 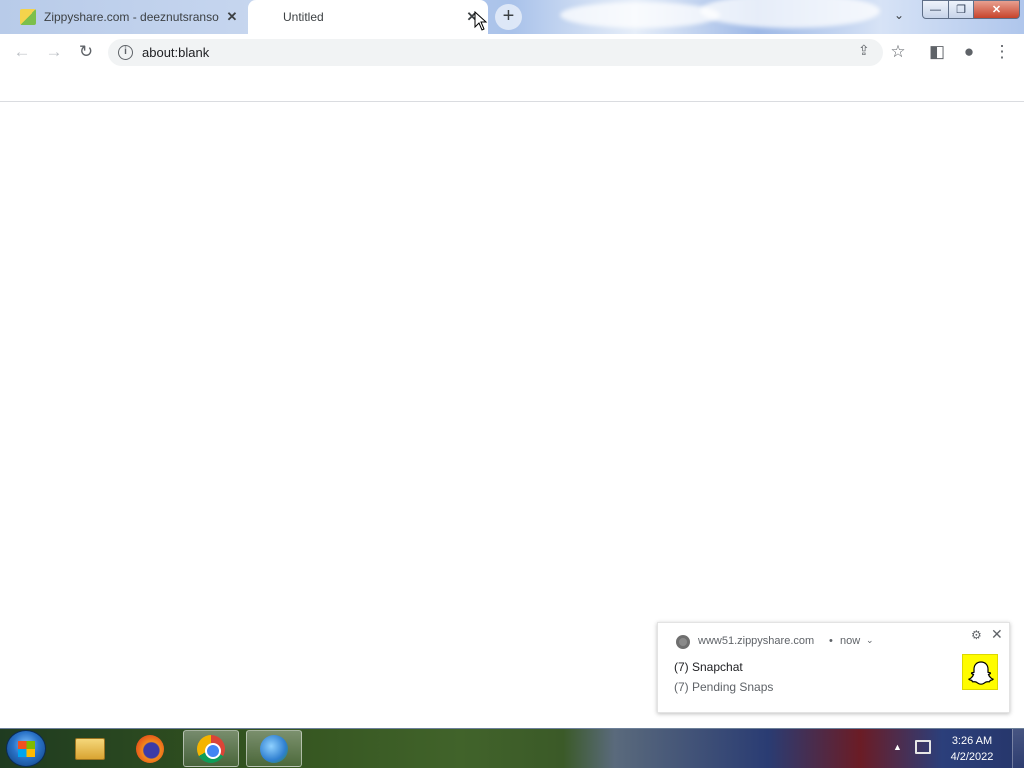 What do you see at coordinates (512, 748) in the screenshot?
I see `windows-taskbar: ▲ 3:26 AM 4/2/2022` at bounding box center [512, 748].